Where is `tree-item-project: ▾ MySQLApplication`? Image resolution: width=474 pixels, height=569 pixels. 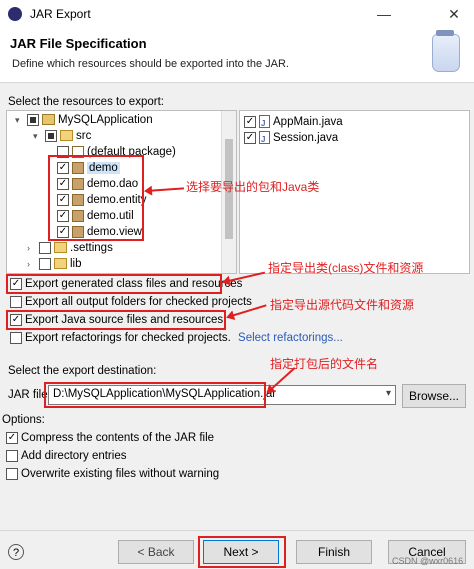
tree-item-project: ▾ MySQLApplication is located at coordinates (84, 120).